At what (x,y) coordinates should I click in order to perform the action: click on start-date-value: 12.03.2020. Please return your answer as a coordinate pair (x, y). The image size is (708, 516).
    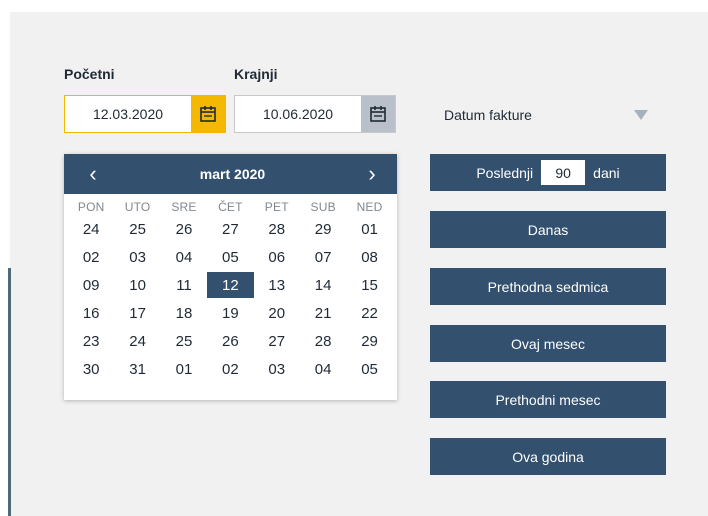
    Looking at the image, I should click on (128, 114).